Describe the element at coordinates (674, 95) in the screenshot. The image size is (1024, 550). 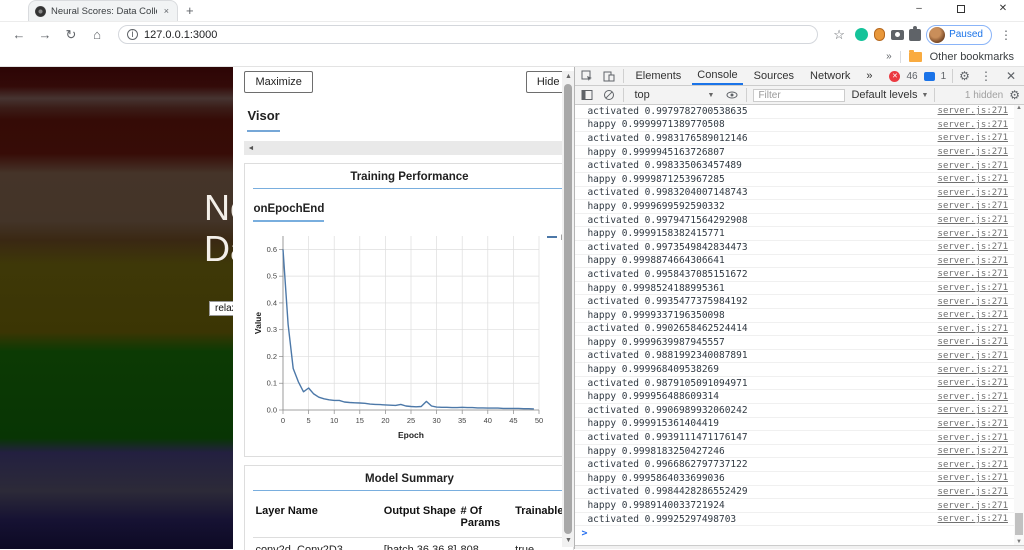
I see `frame-context-select: top ▼` at that location.